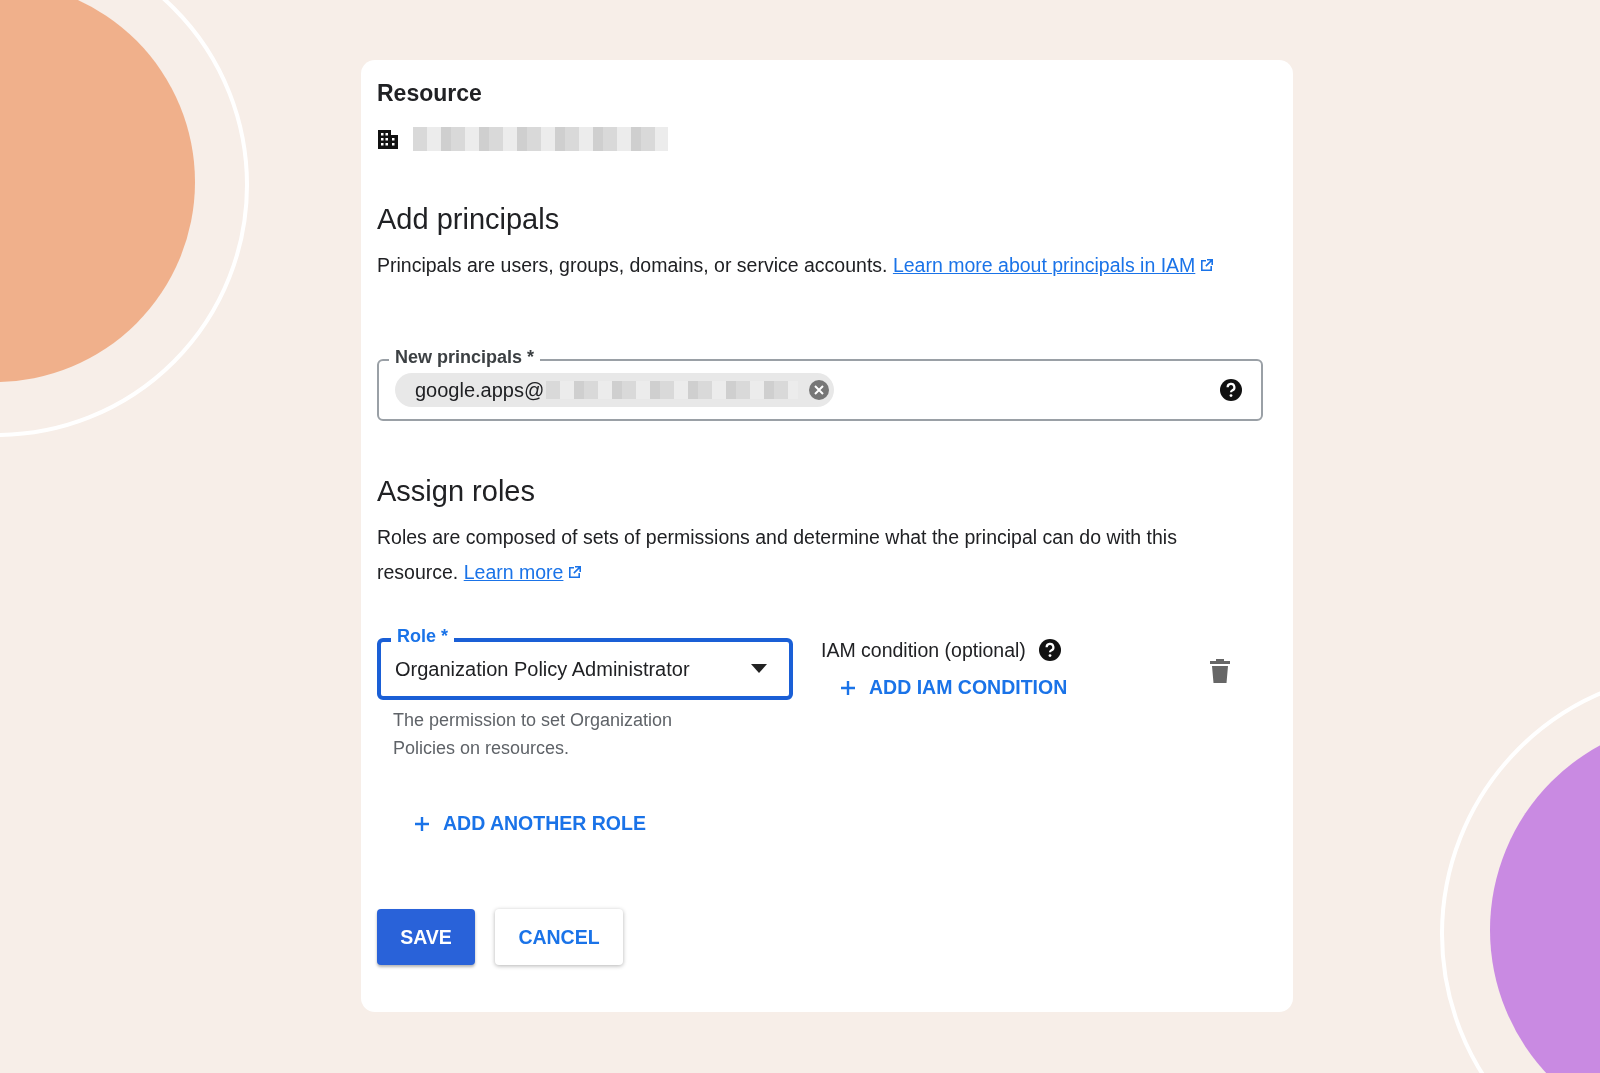 Image resolution: width=1600 pixels, height=1073 pixels. What do you see at coordinates (819, 390) in the screenshot?
I see `remove-icon` at bounding box center [819, 390].